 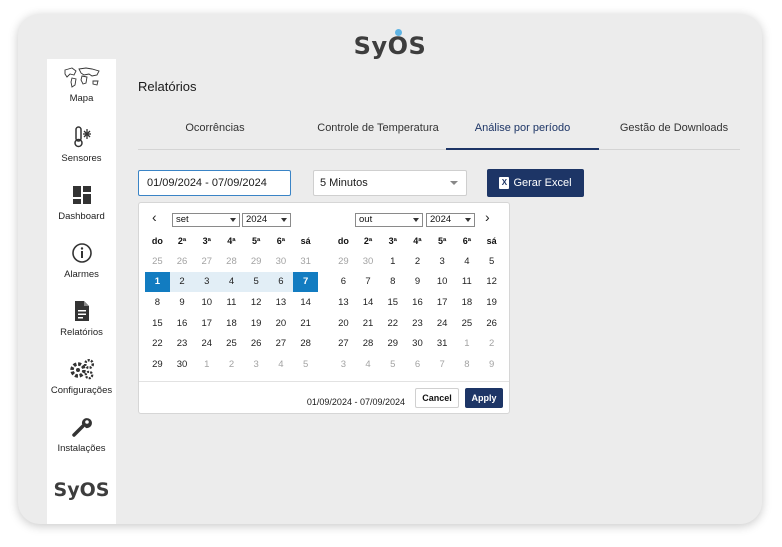 I want to click on next-month-icon: ›, so click(x=487, y=217).